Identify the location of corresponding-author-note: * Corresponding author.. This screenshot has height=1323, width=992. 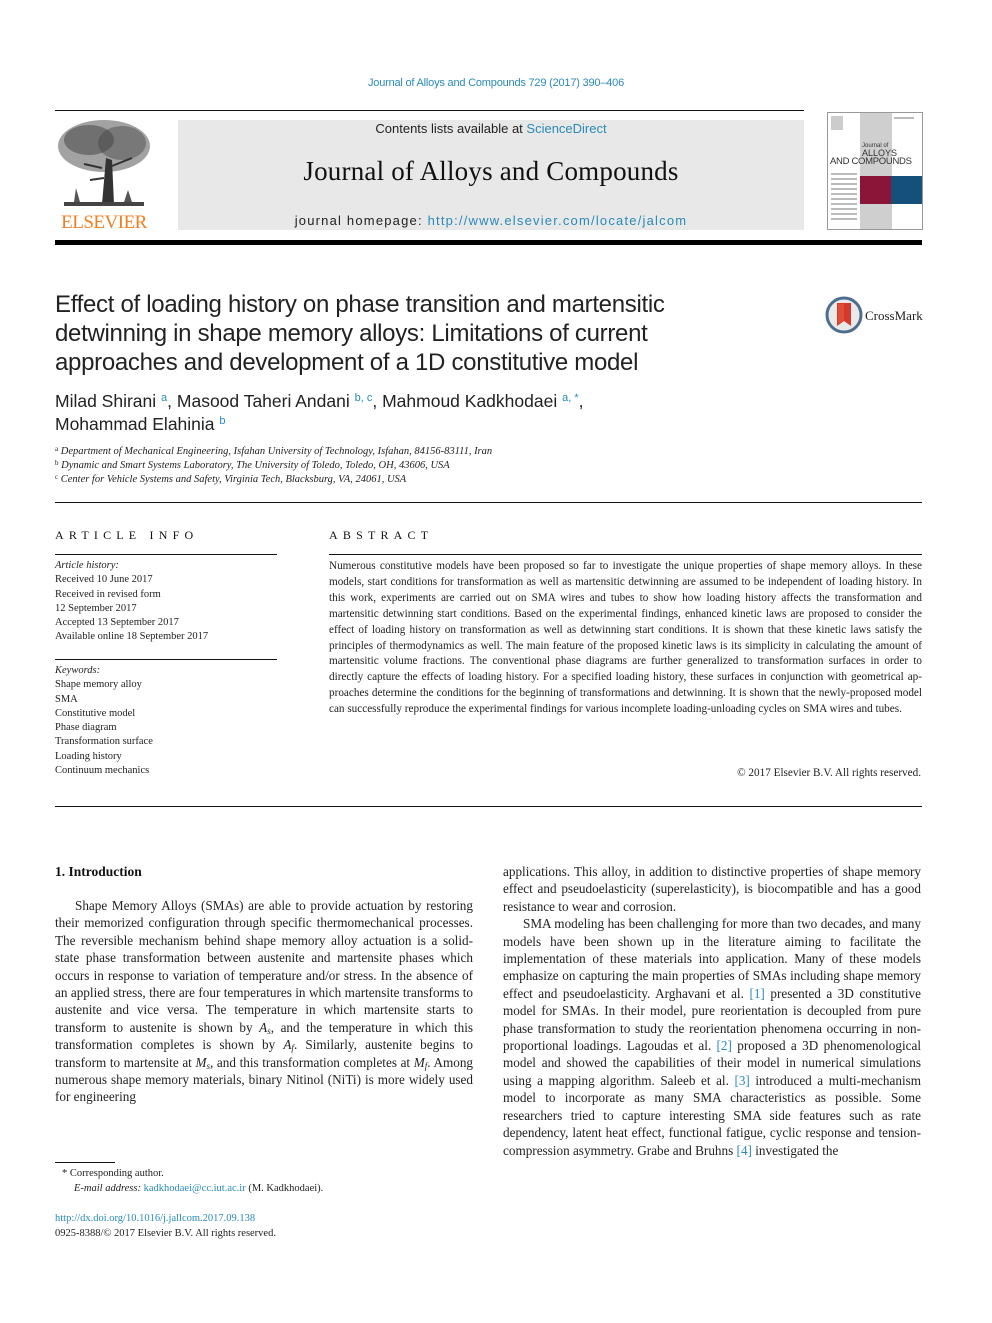
(113, 1173).